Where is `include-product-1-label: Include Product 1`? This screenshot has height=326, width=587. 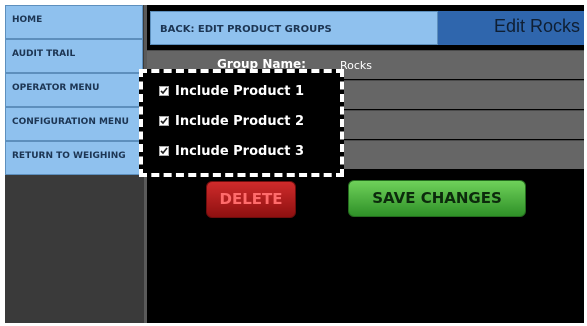 include-product-1-label: Include Product 1 is located at coordinates (240, 91).